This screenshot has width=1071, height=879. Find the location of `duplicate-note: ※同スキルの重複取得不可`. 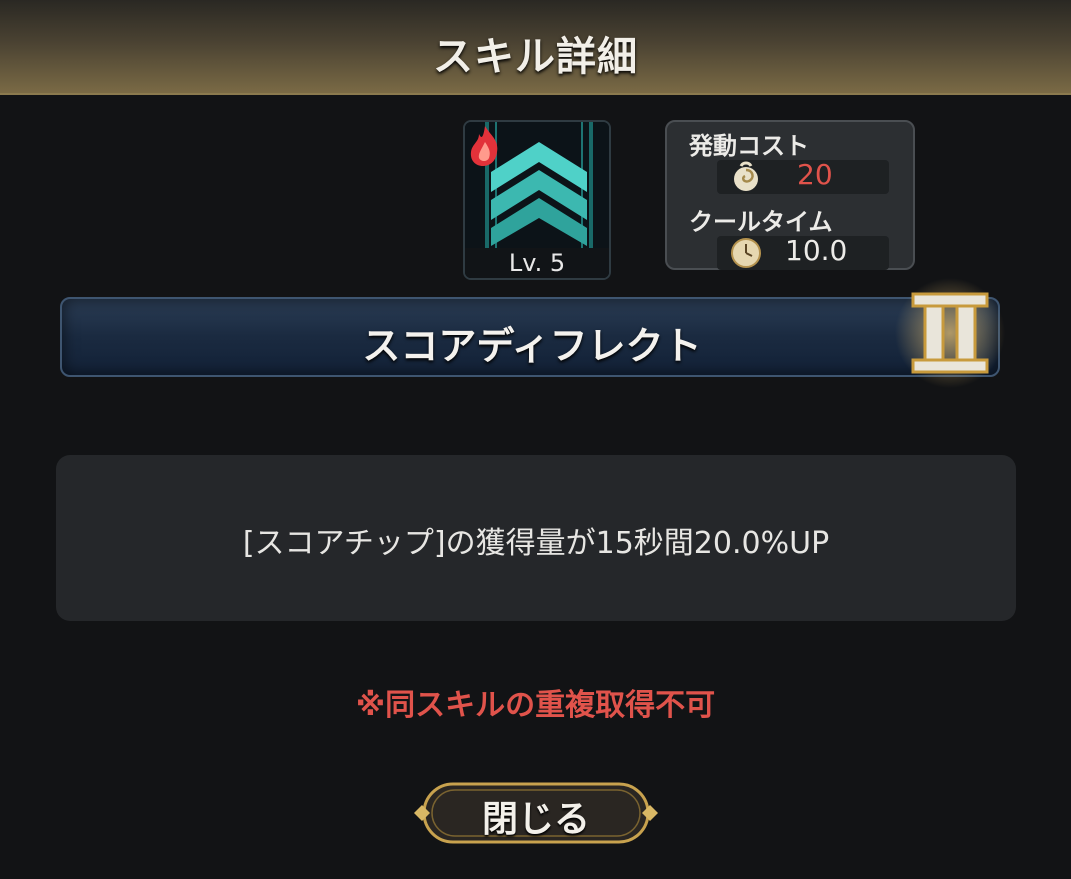

duplicate-note: ※同スキルの重複取得不可 is located at coordinates (535, 705).